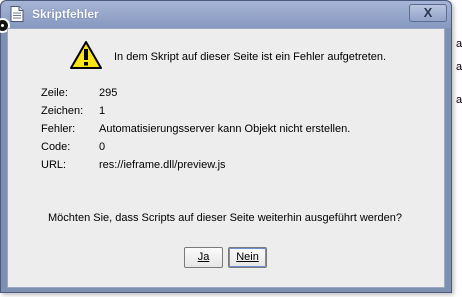  I want to click on line-value: 295, so click(108, 93).